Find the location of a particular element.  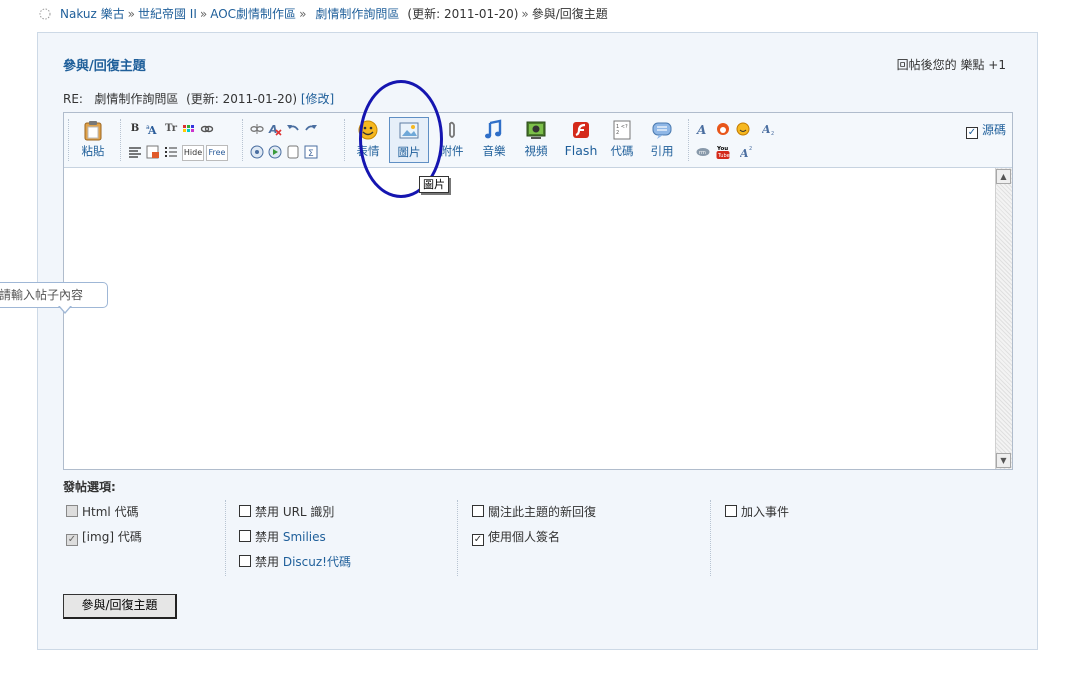

code-label: 代碼 is located at coordinates (622, 151).